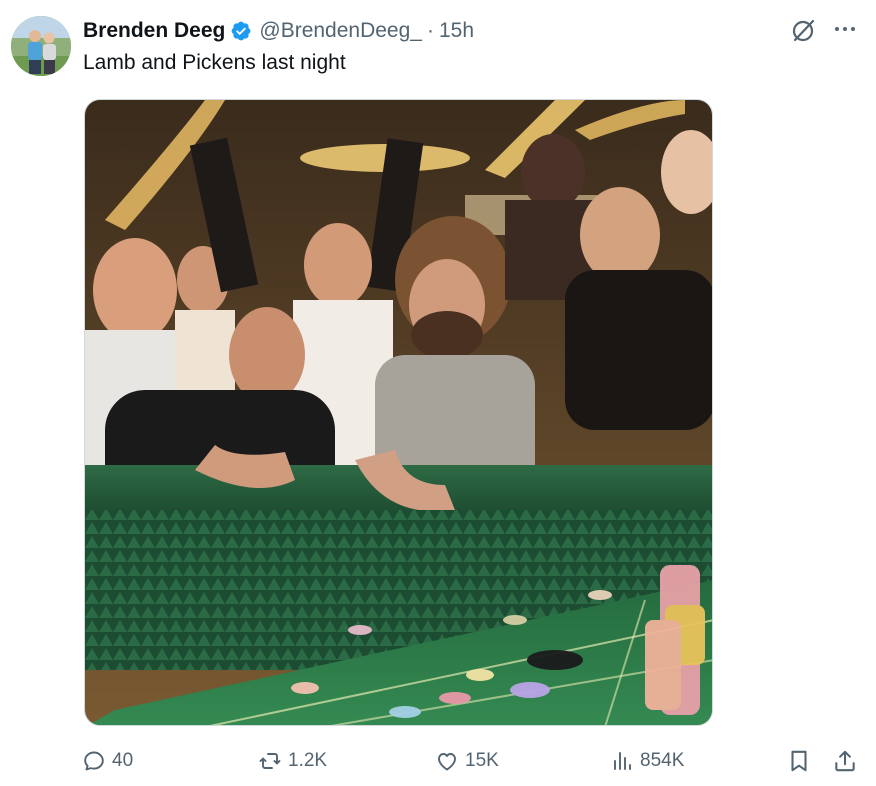  Describe the element at coordinates (123, 760) in the screenshot. I see `reply-count: 40` at that location.